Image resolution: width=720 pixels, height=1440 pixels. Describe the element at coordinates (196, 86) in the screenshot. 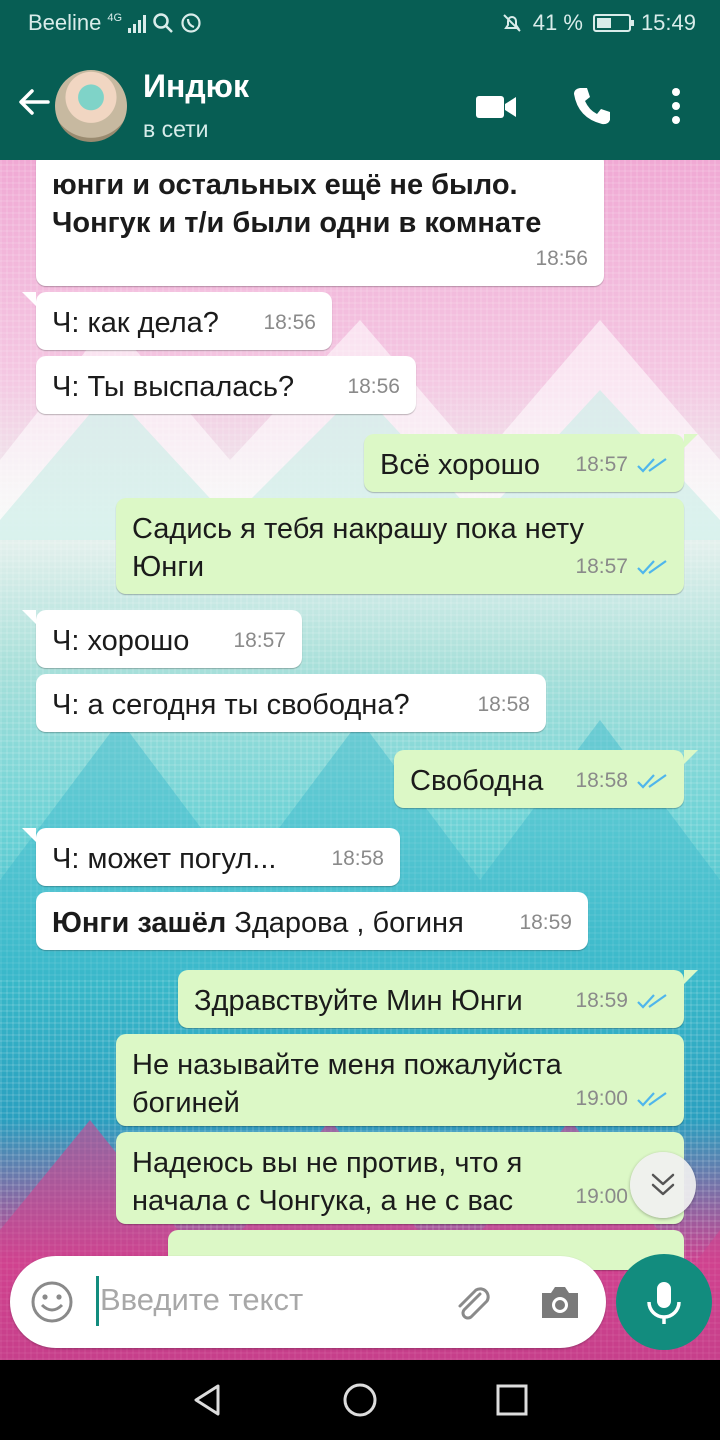

I see `contact-name: Индюк` at that location.